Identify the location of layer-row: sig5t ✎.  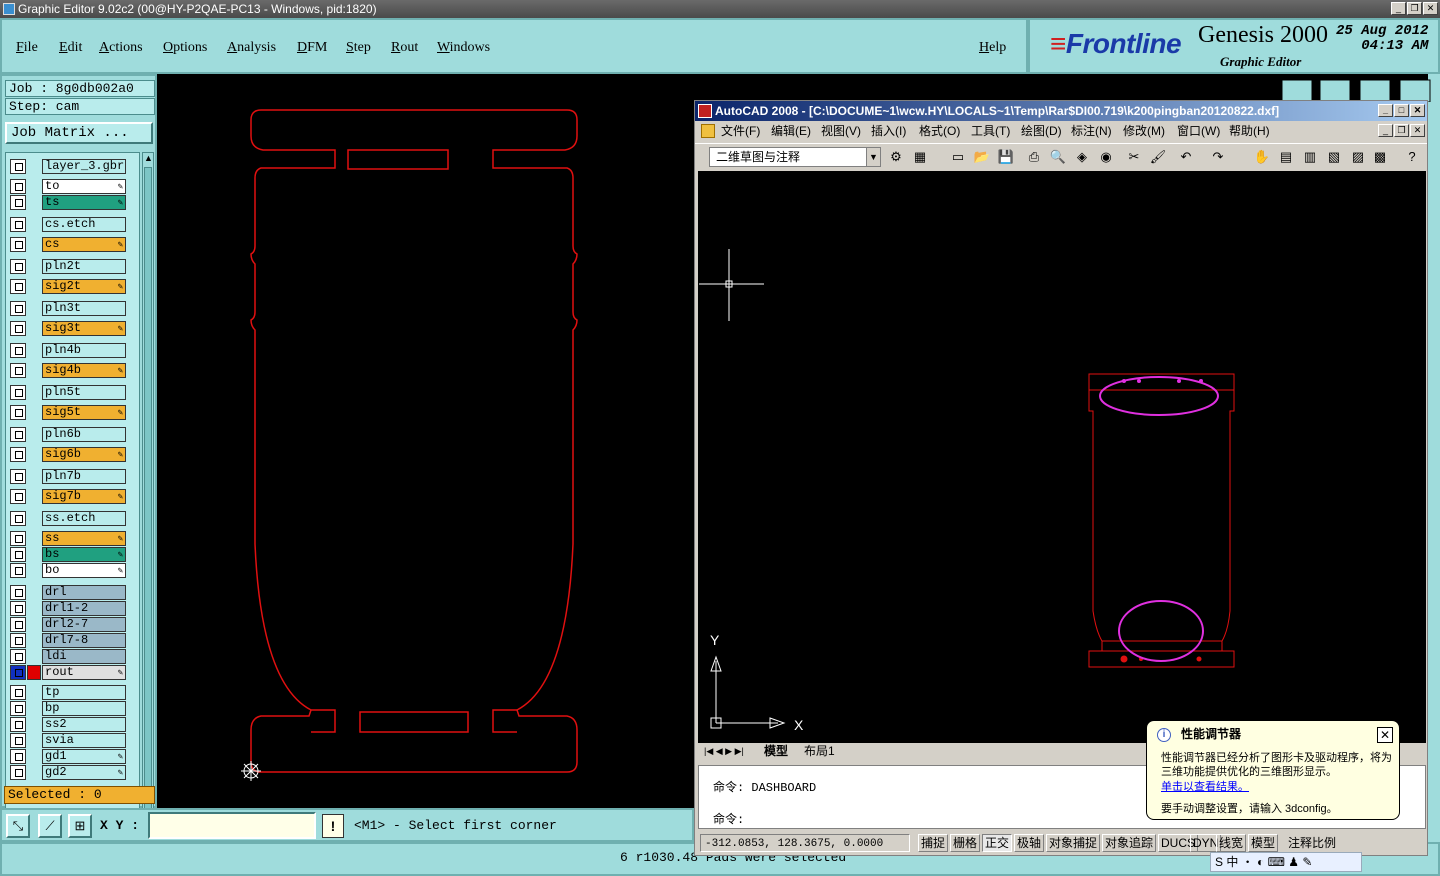
(70, 412).